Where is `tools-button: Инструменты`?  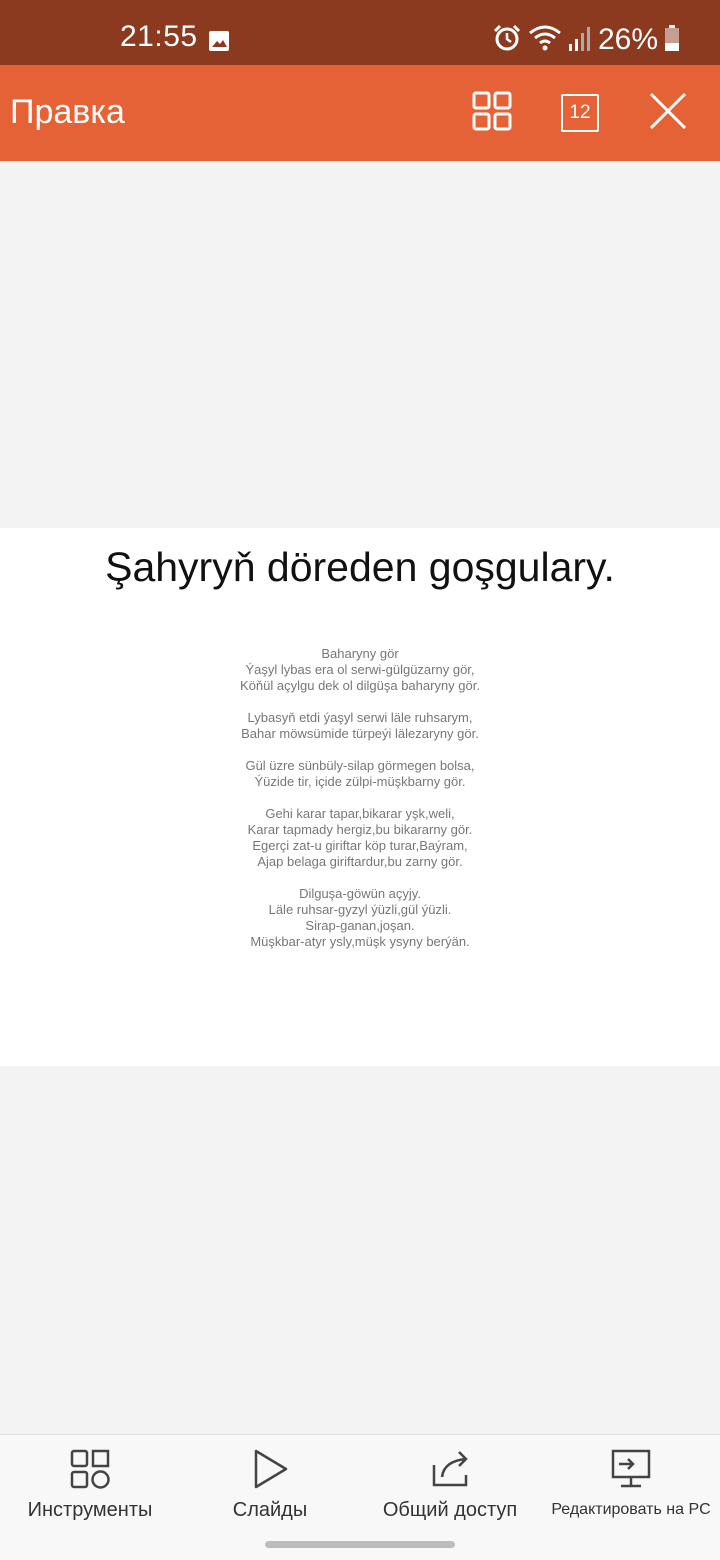
tools-button: Инструменты is located at coordinates (90, 1482).